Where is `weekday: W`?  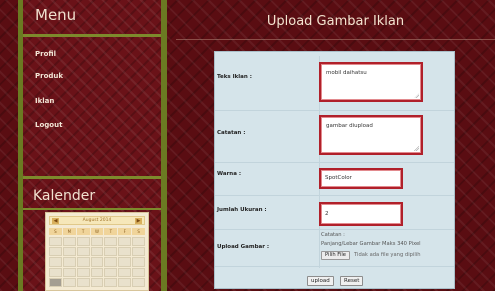 weekday: W is located at coordinates (97, 231).